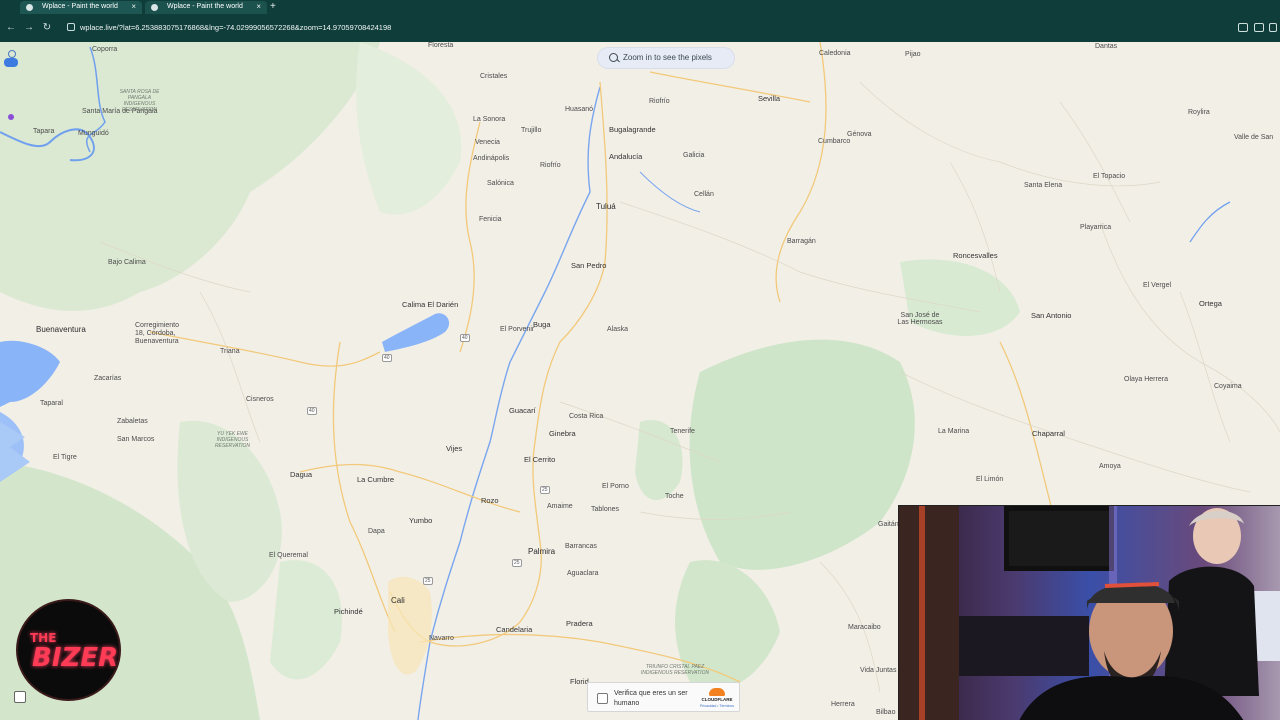  I want to click on place-label: Toche, so click(674, 496).